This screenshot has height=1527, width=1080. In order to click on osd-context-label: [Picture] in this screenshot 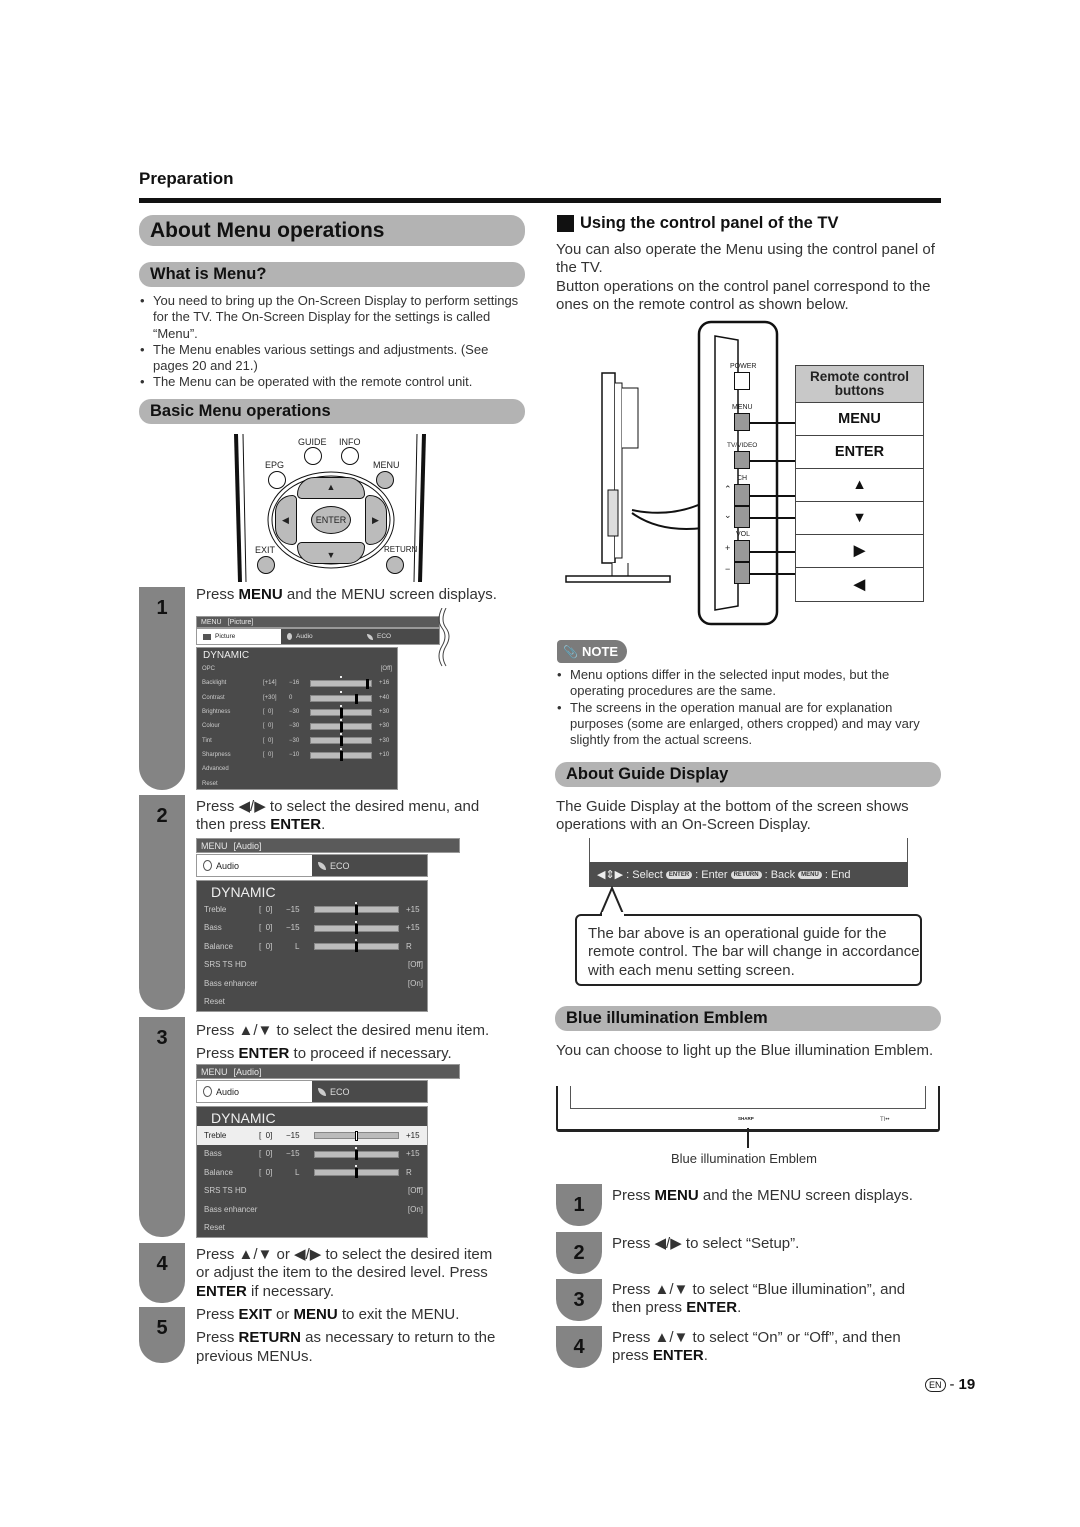, I will do `click(240, 622)`.